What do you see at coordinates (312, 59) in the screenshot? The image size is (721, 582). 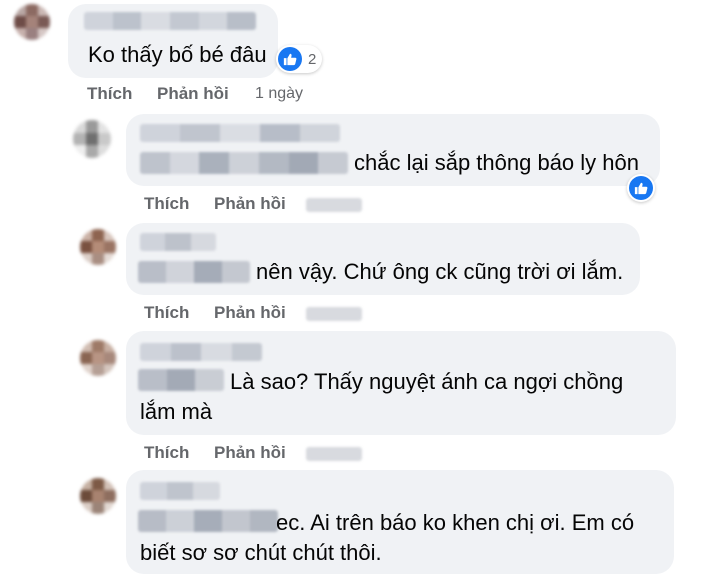 I see `reaction-count: 2` at bounding box center [312, 59].